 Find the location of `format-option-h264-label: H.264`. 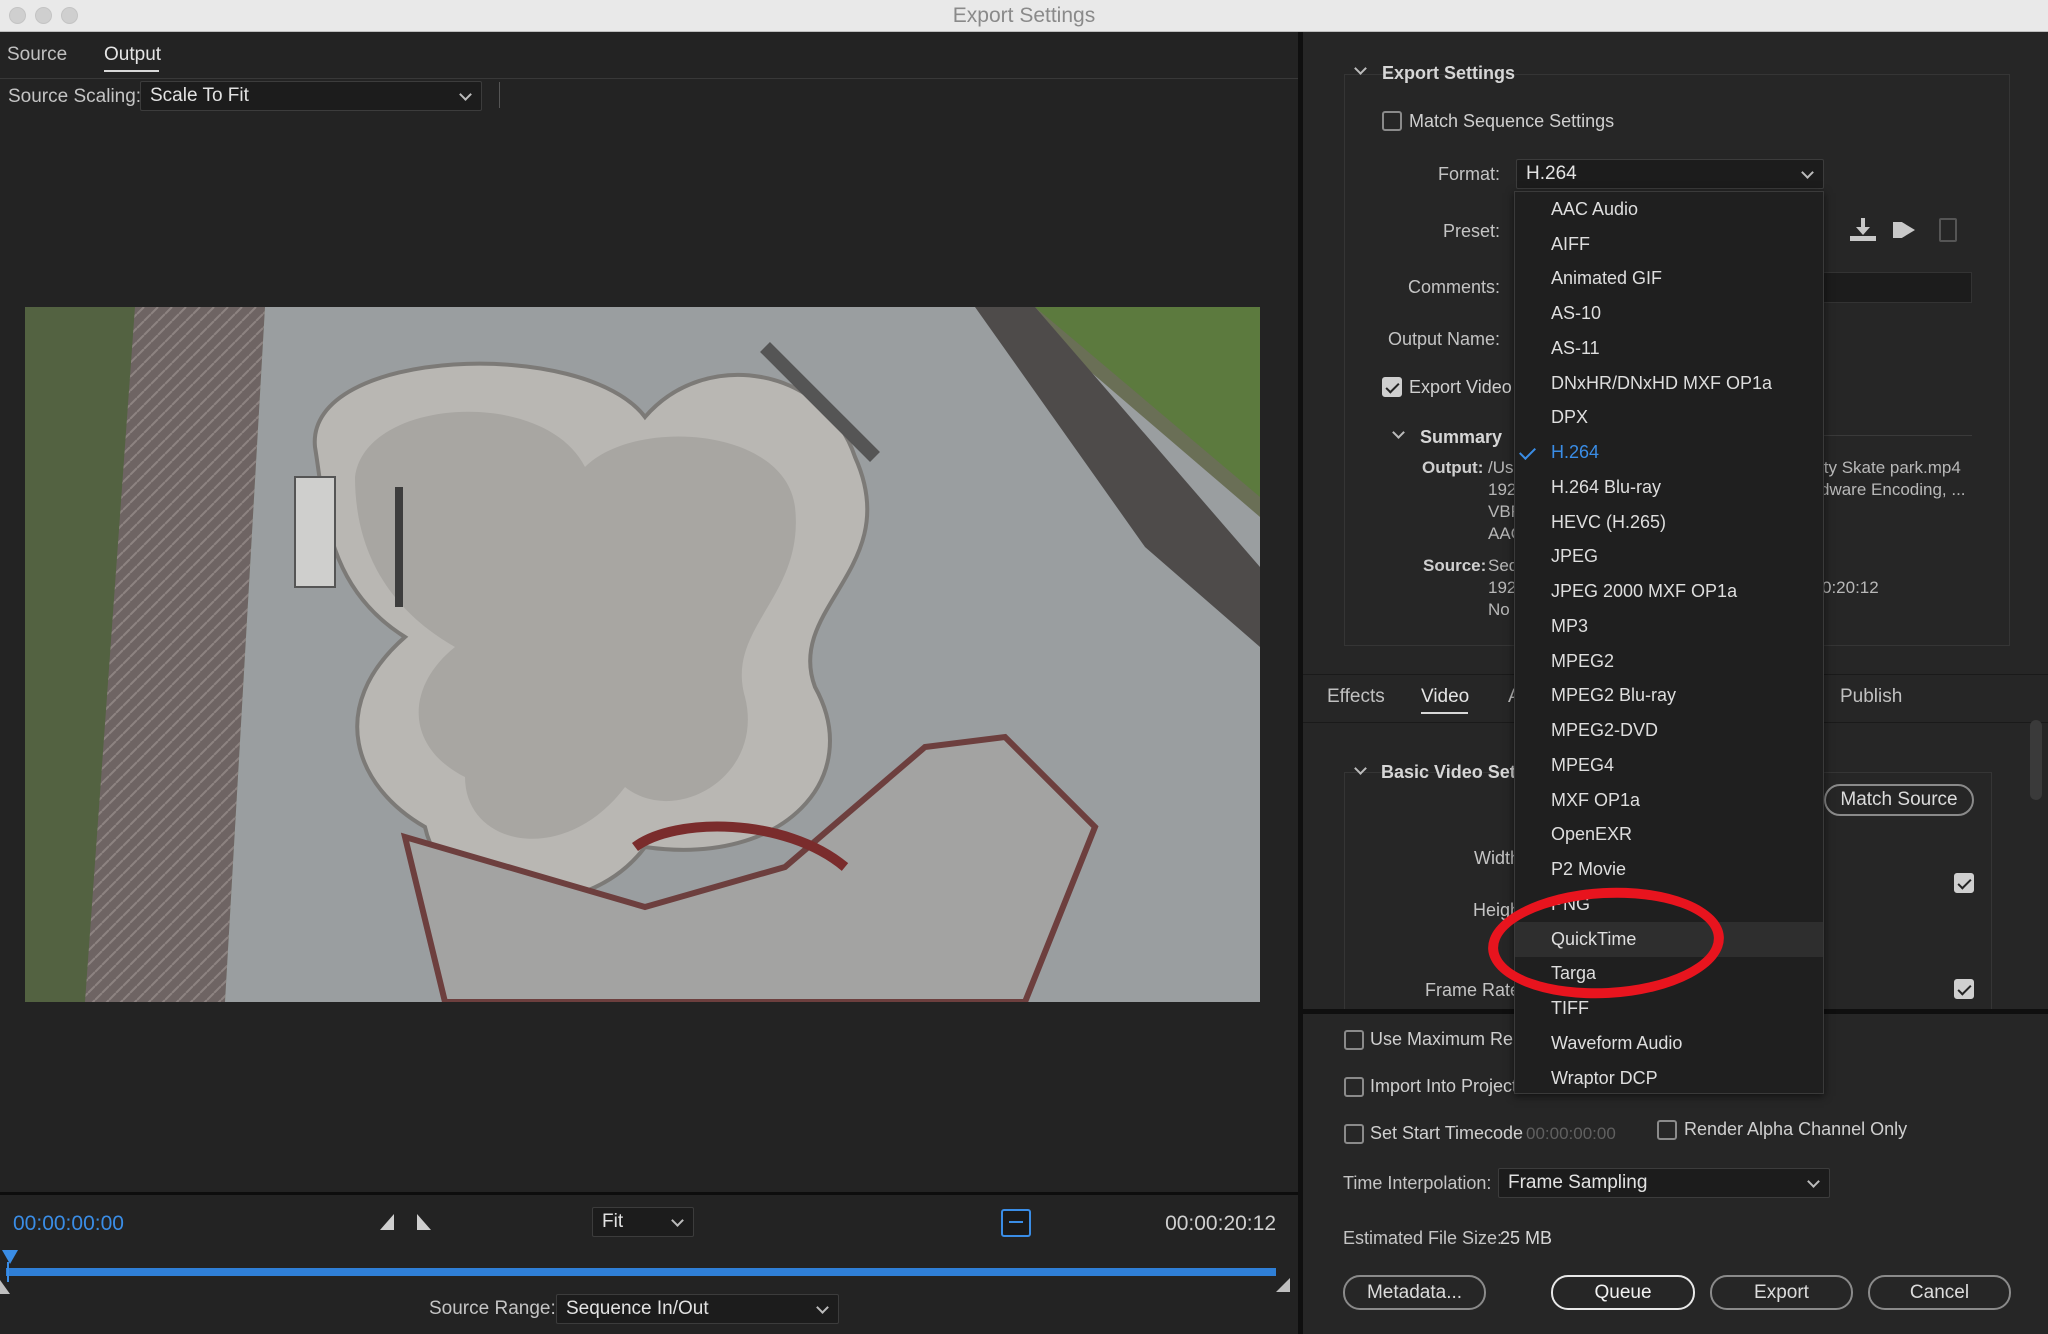

format-option-h264-label: H.264 is located at coordinates (1575, 452).